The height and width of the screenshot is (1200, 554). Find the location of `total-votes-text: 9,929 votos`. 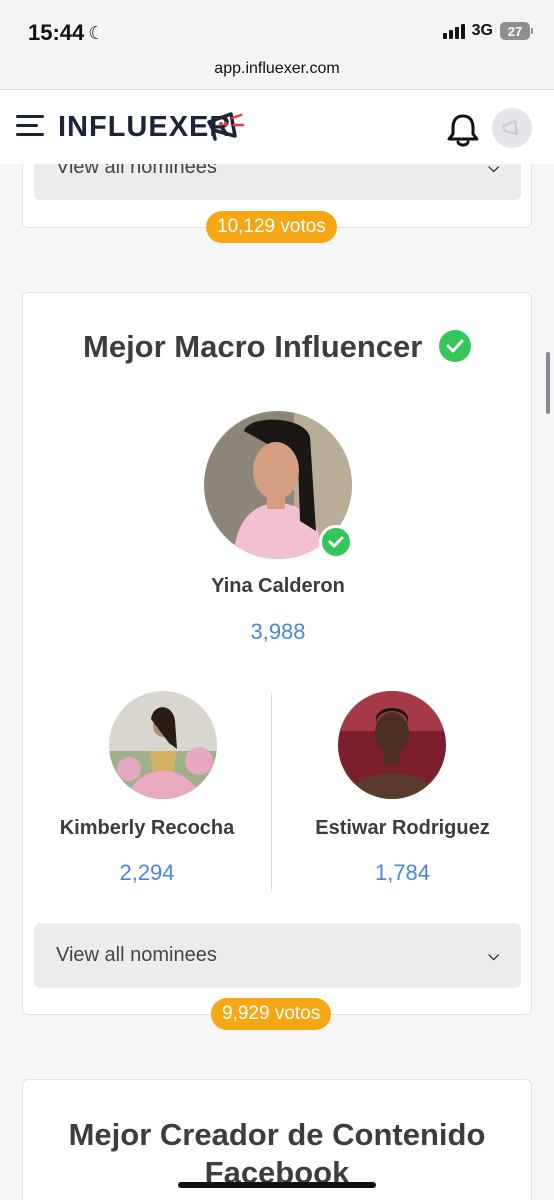

total-votes-text: 9,929 votos is located at coordinates (271, 1013).